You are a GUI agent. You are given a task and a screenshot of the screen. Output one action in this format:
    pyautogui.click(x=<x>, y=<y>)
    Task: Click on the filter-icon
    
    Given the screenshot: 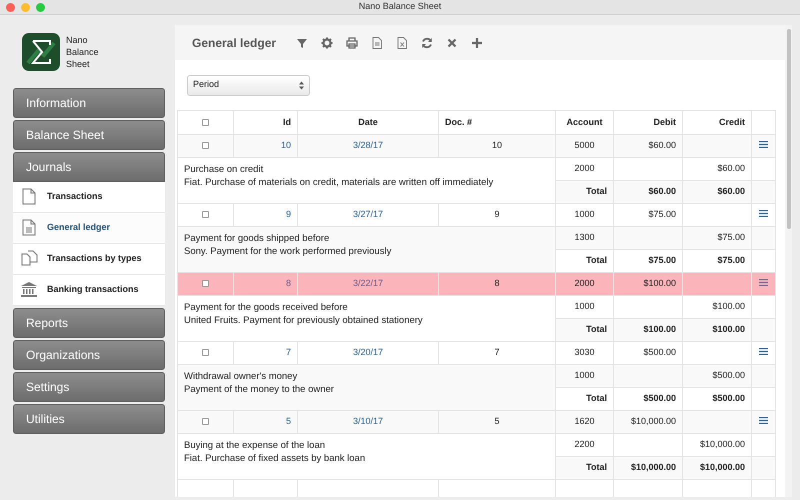 What is the action you would take?
    pyautogui.click(x=302, y=42)
    